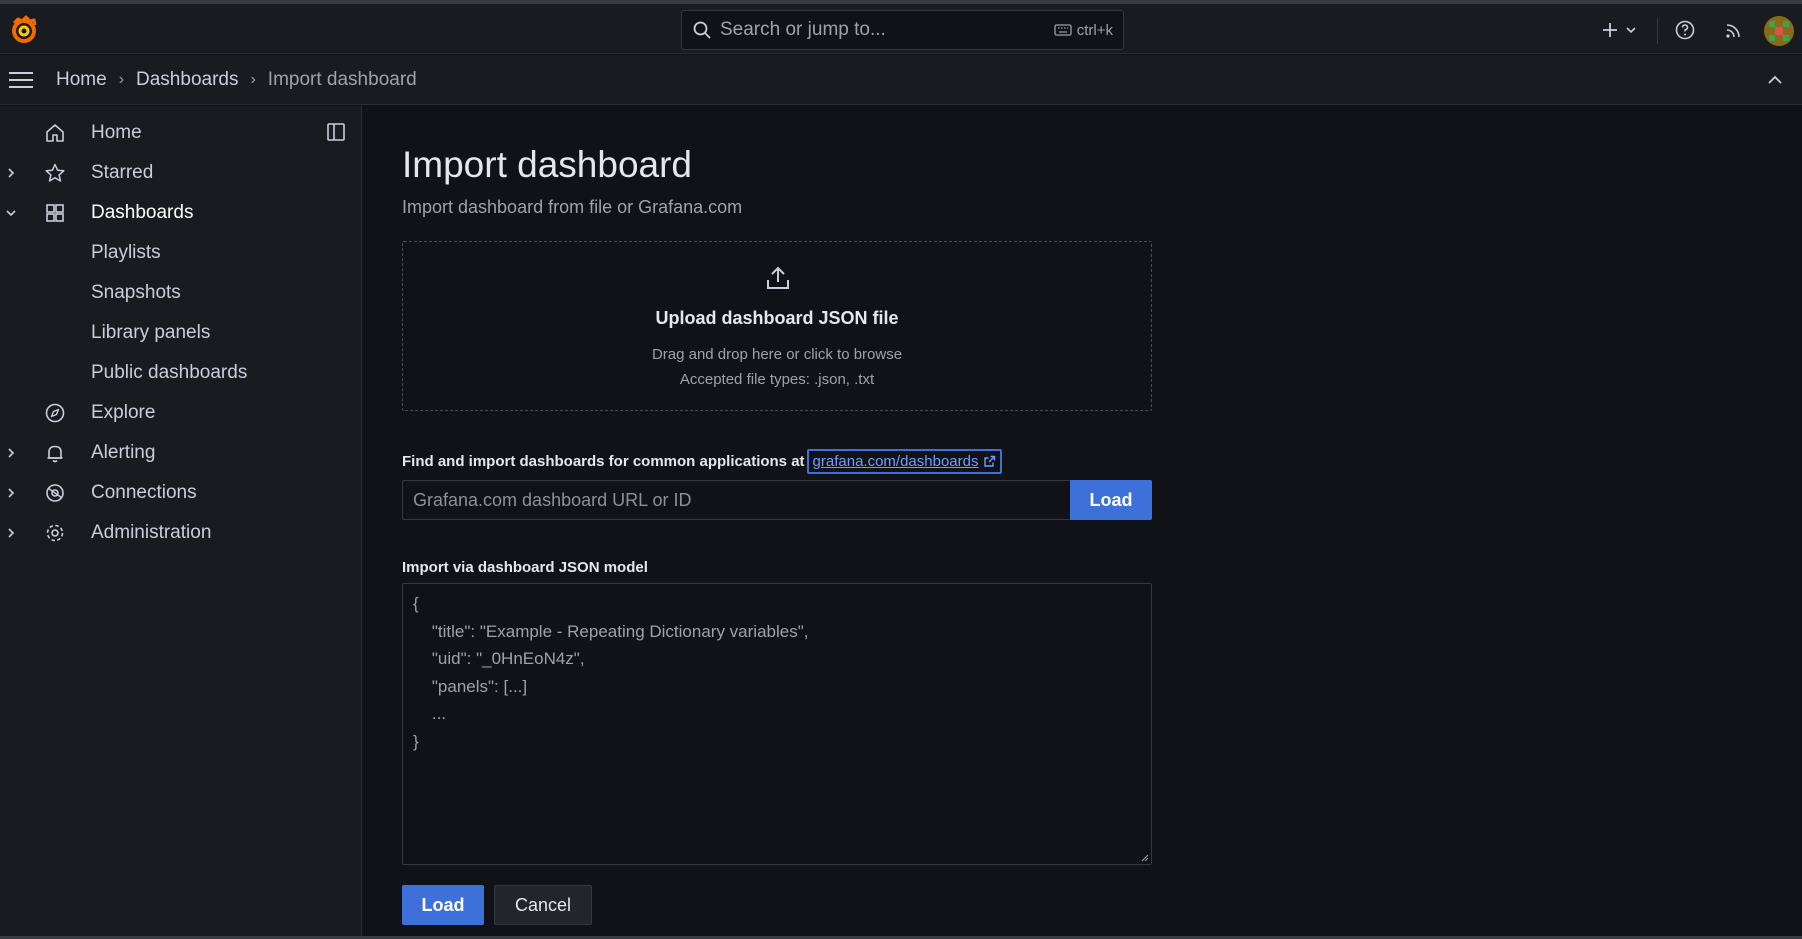  Describe the element at coordinates (123, 412) in the screenshot. I see `sidebar-item-label: Explore` at that location.